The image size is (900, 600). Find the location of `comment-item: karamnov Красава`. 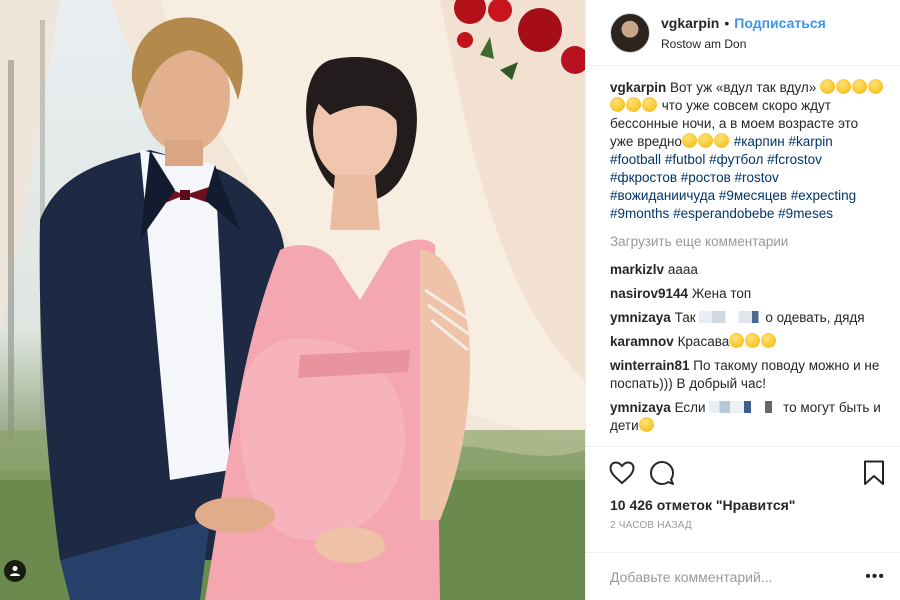

comment-item: karamnov Красава is located at coordinates (747, 342).